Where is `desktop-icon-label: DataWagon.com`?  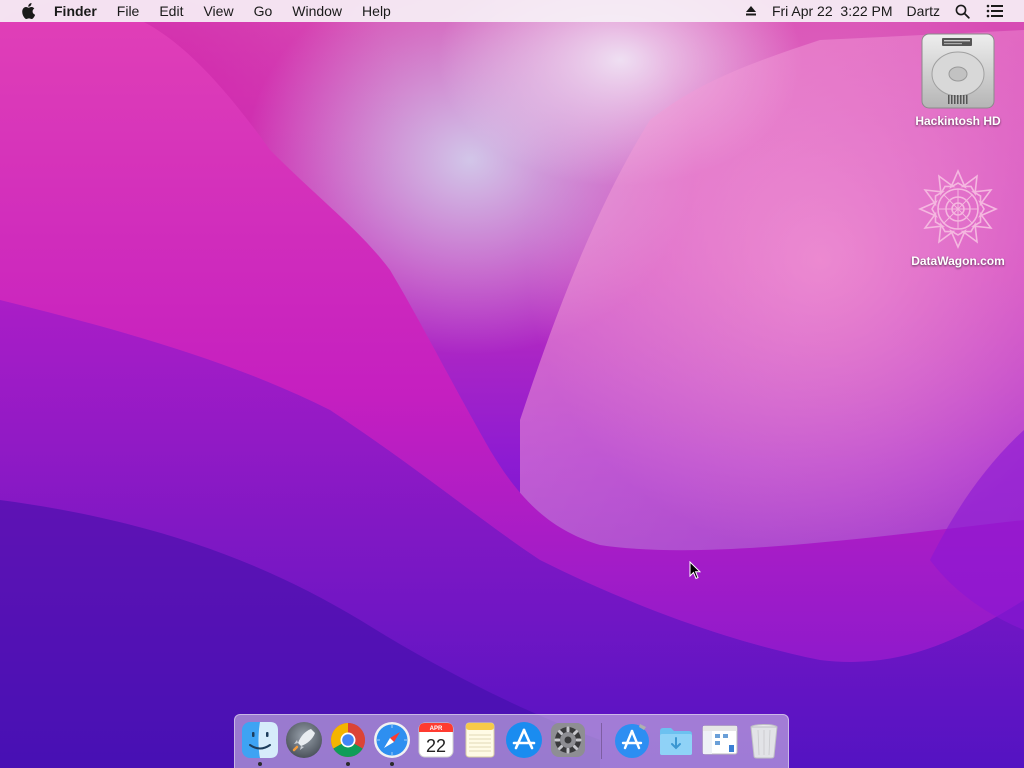
desktop-icon-label: DataWagon.com is located at coordinates (958, 261).